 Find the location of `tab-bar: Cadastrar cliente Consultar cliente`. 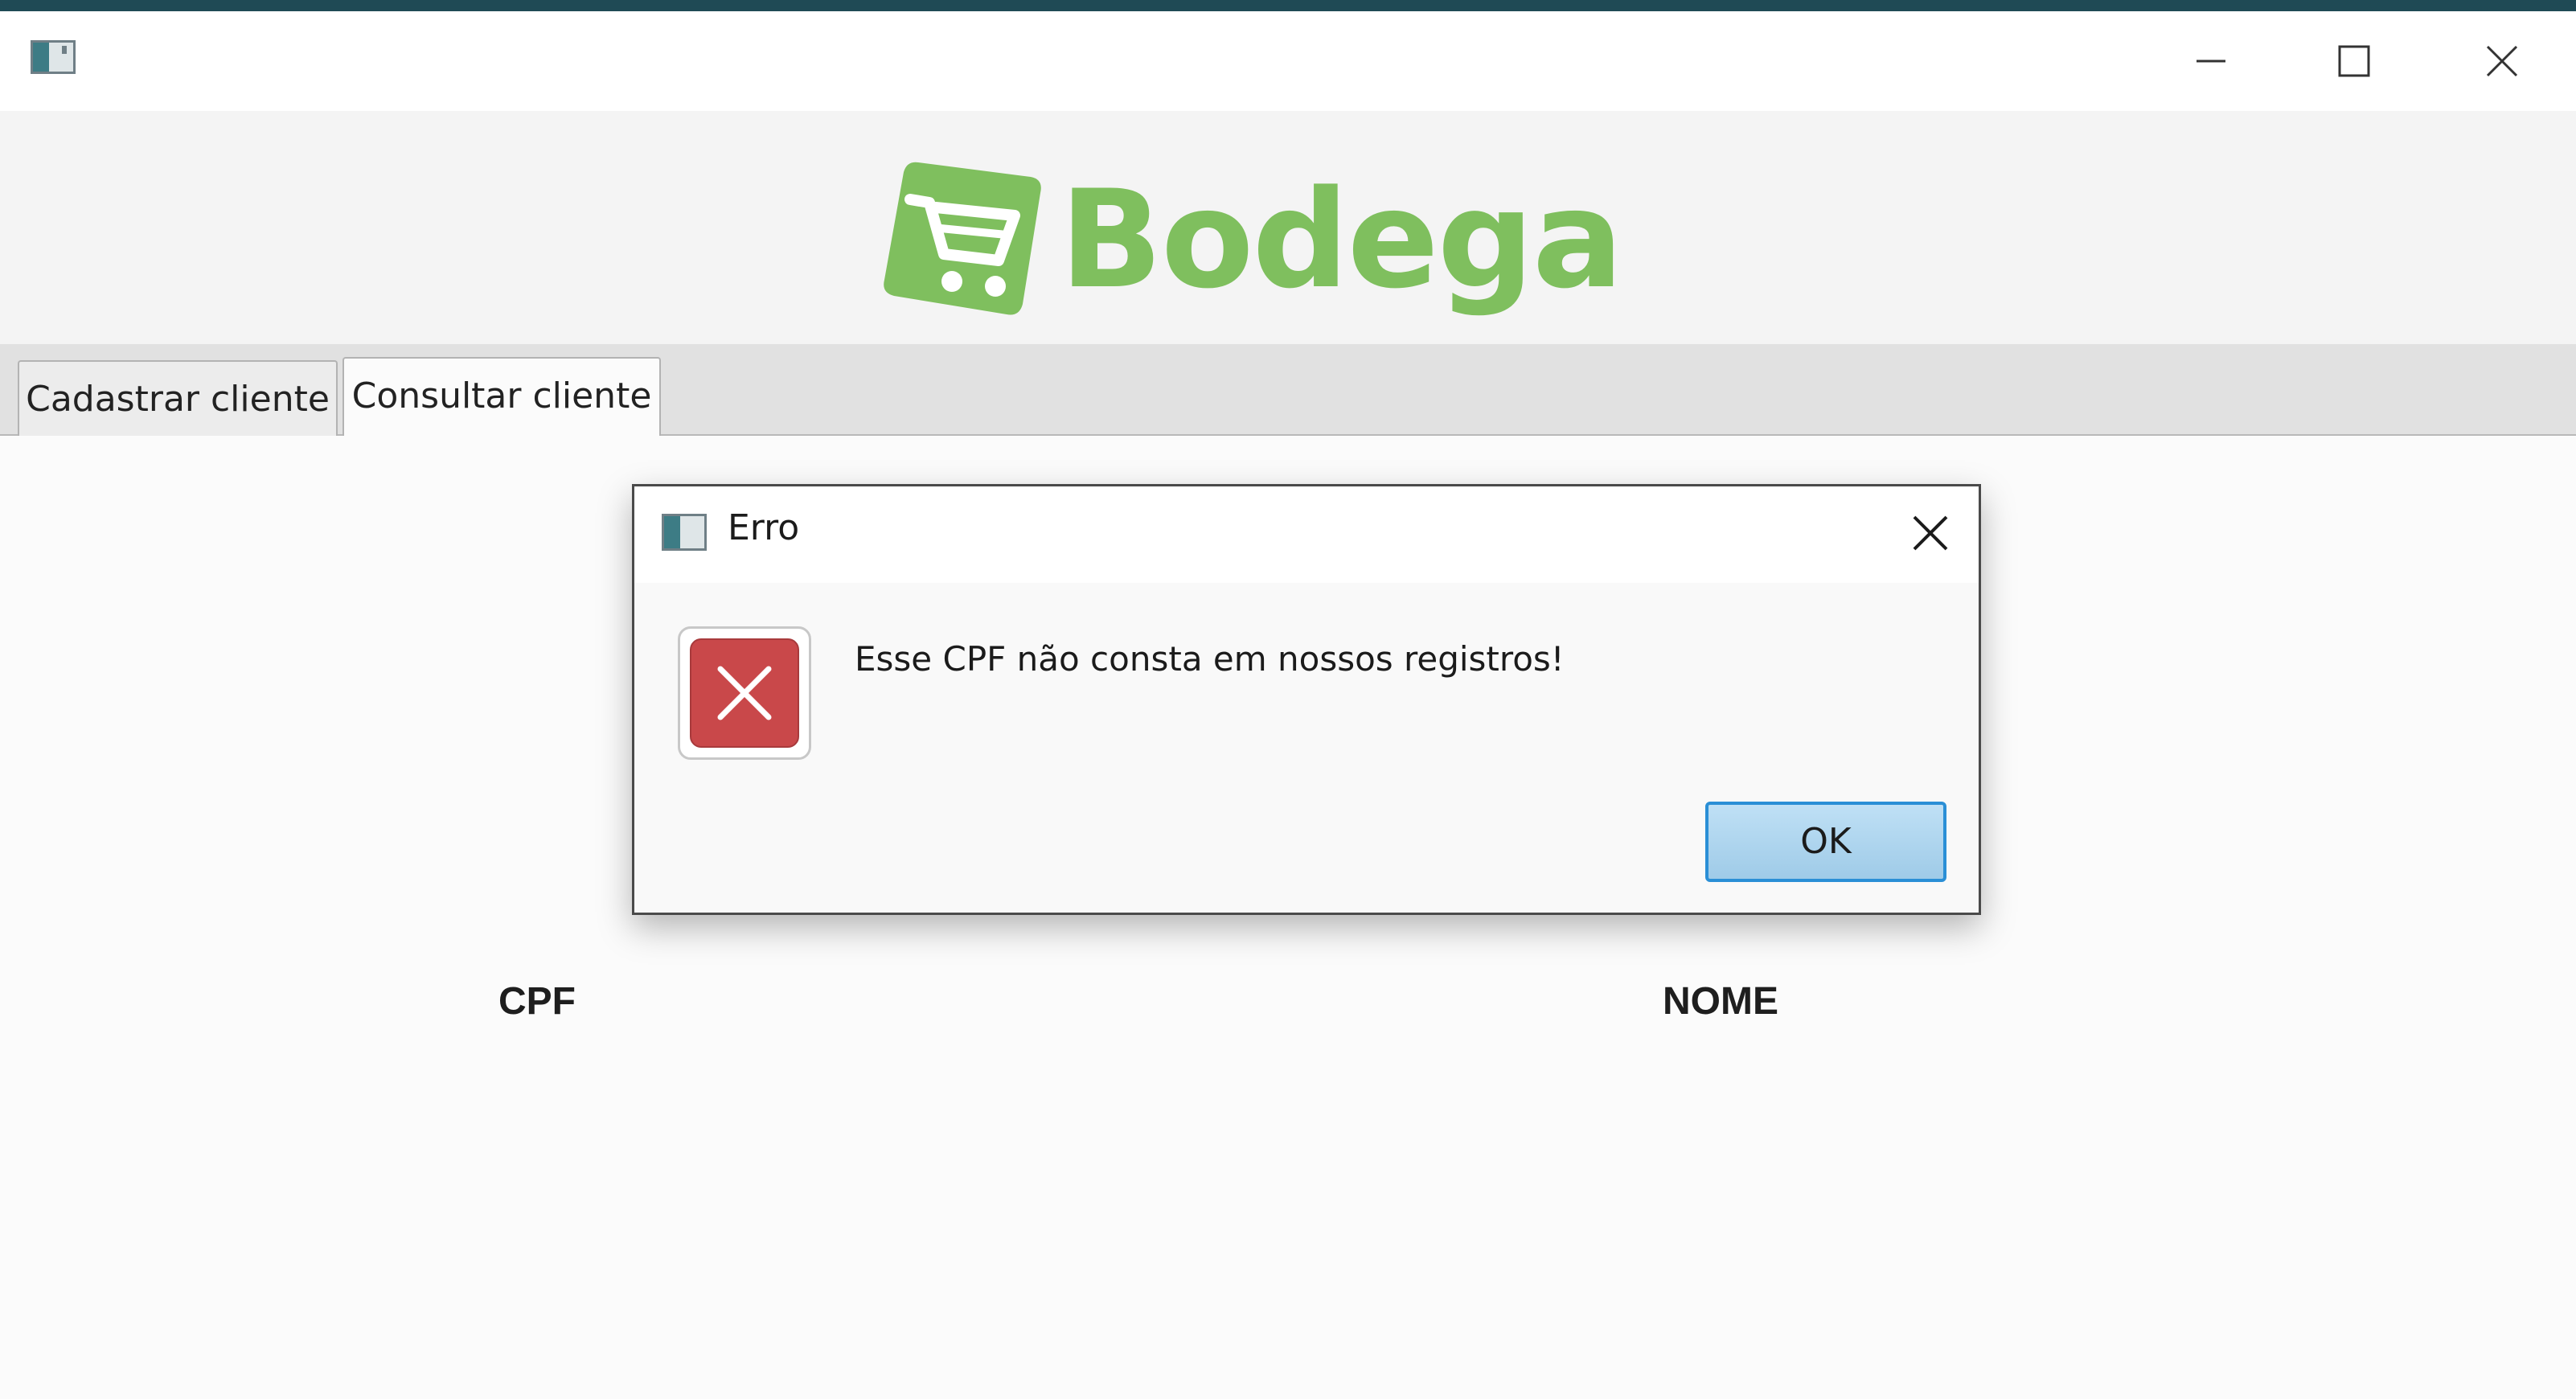

tab-bar: Cadastrar cliente Consultar cliente is located at coordinates (1288, 390).